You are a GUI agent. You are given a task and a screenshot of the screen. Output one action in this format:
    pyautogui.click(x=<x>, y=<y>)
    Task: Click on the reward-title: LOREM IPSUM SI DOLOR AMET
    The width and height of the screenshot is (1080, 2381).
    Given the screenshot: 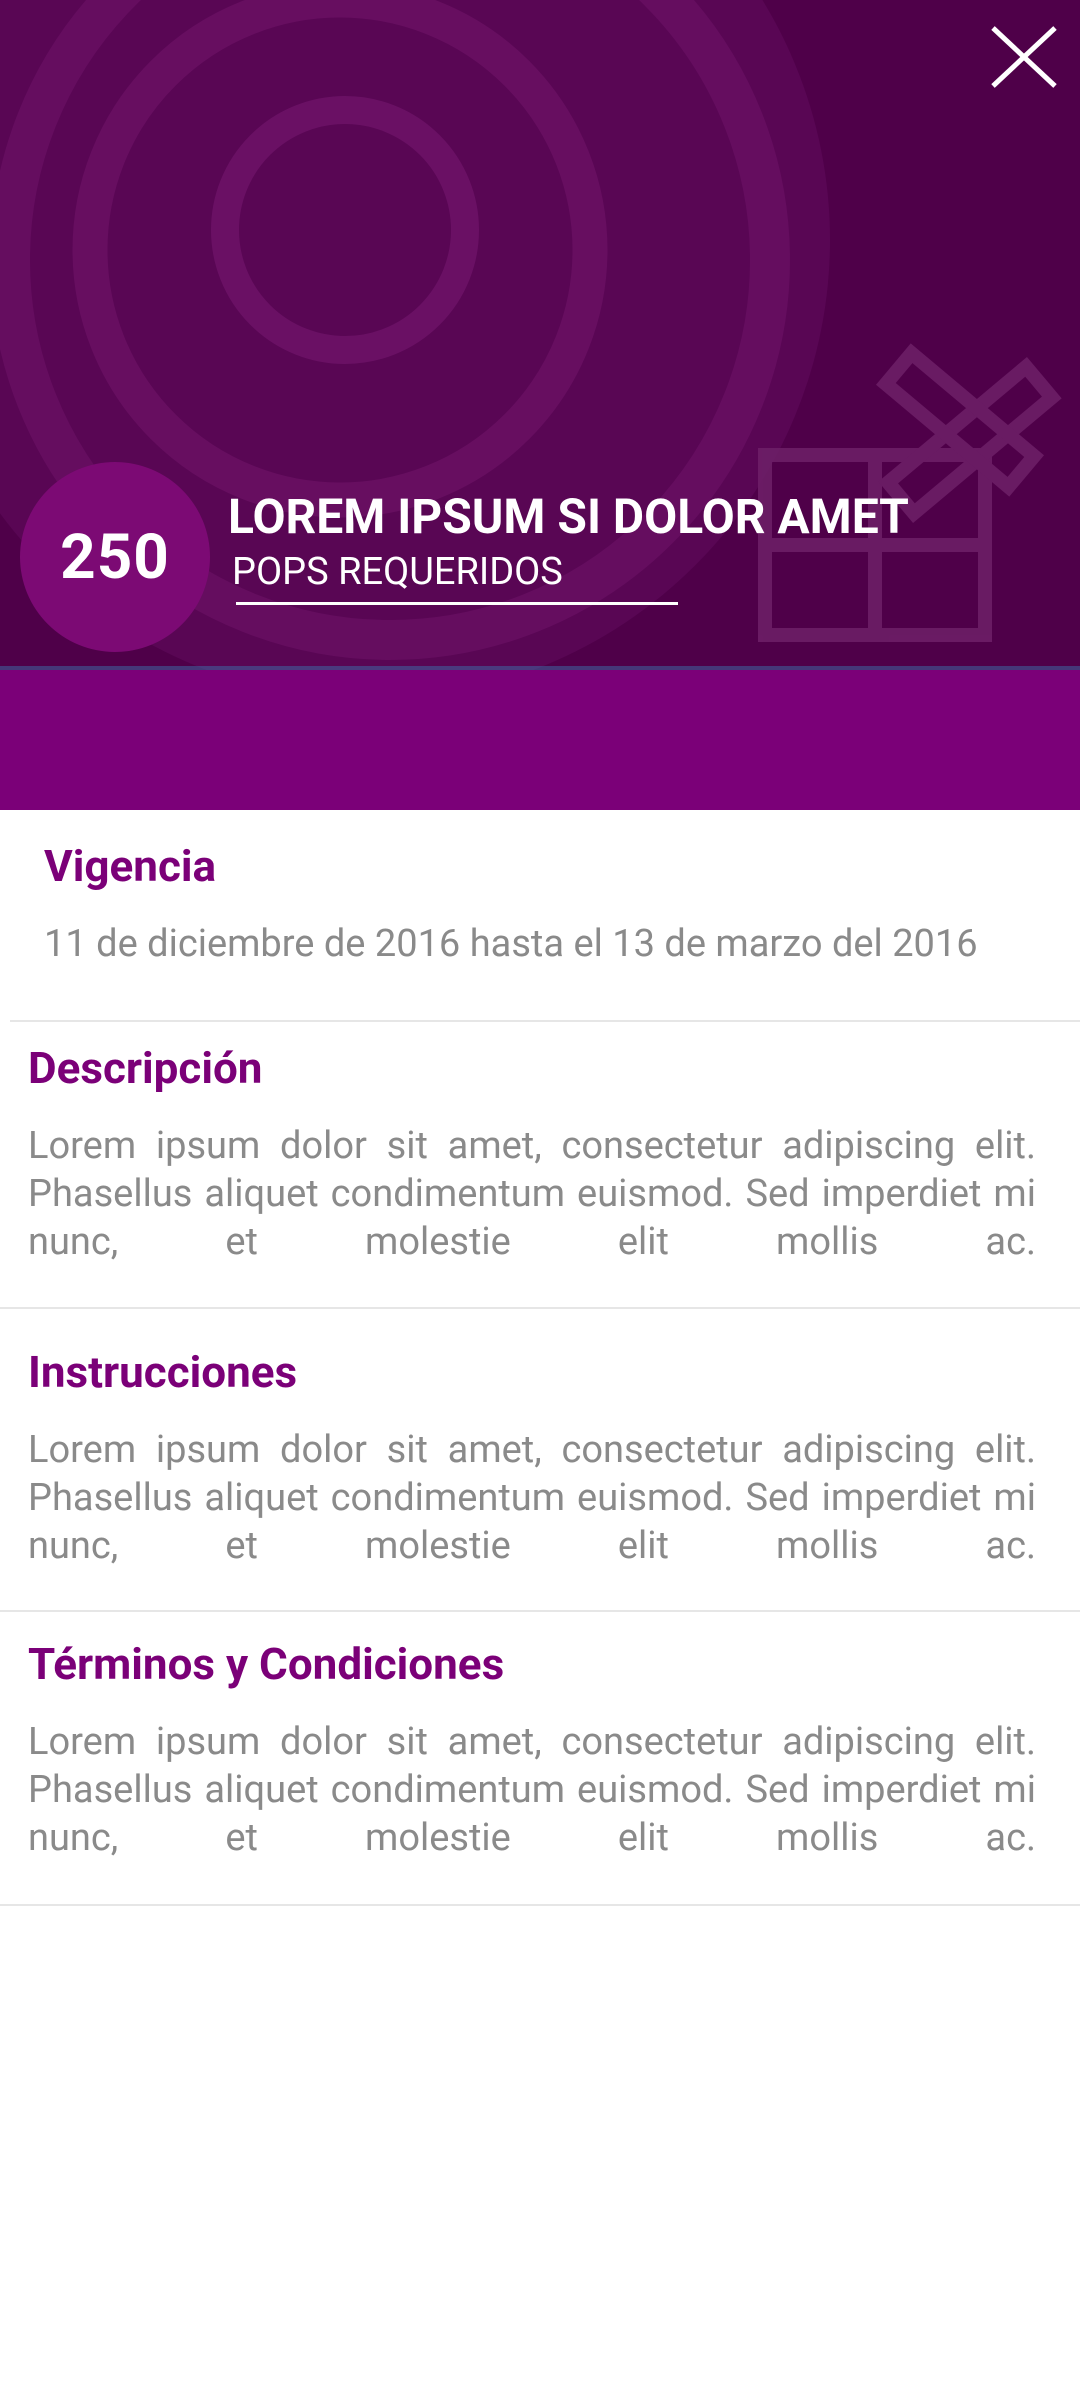 What is the action you would take?
    pyautogui.click(x=568, y=516)
    